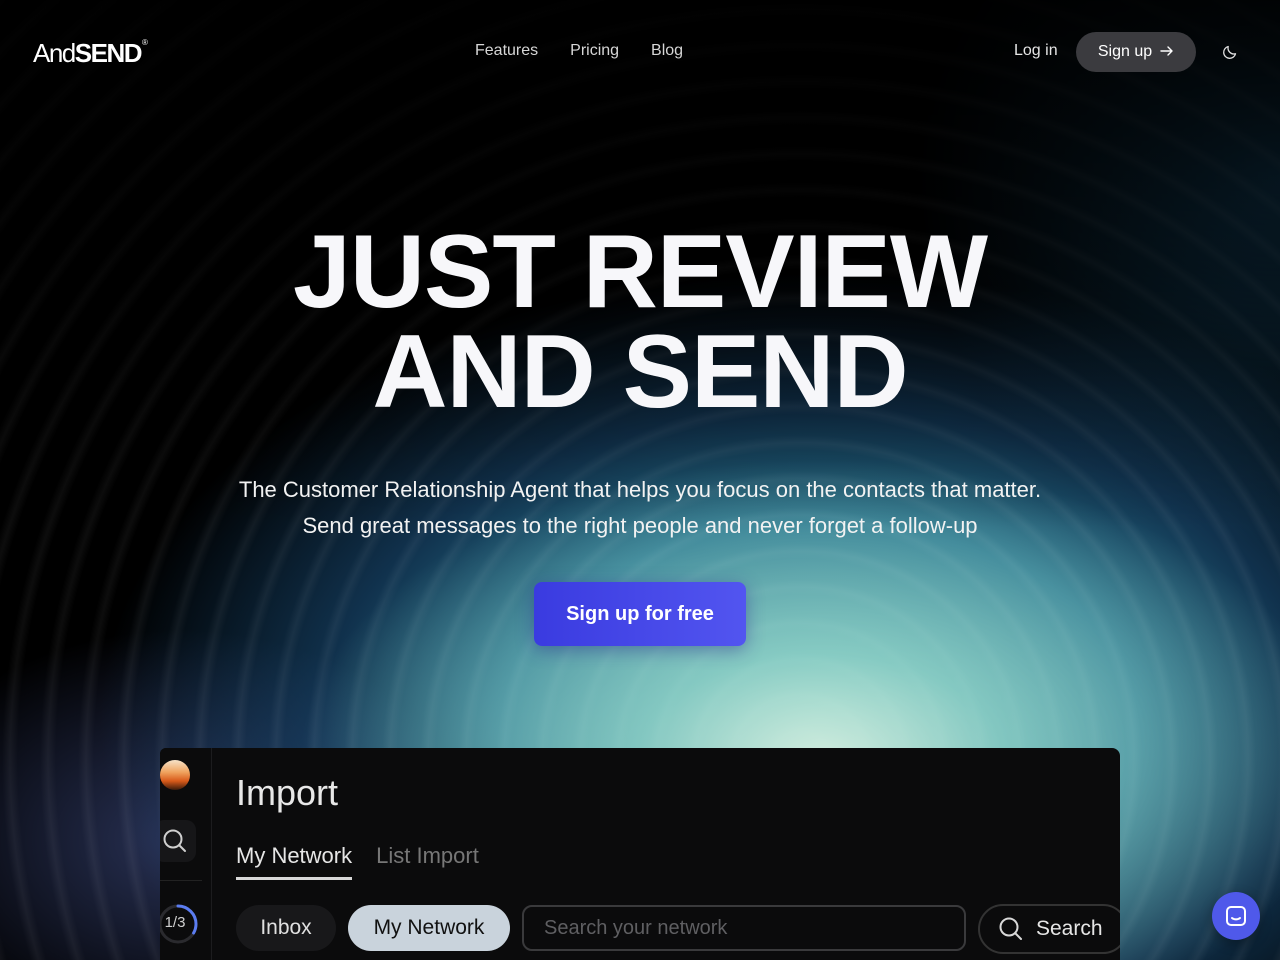 The width and height of the screenshot is (1280, 960). What do you see at coordinates (1230, 52) in the screenshot?
I see `moon-icon` at bounding box center [1230, 52].